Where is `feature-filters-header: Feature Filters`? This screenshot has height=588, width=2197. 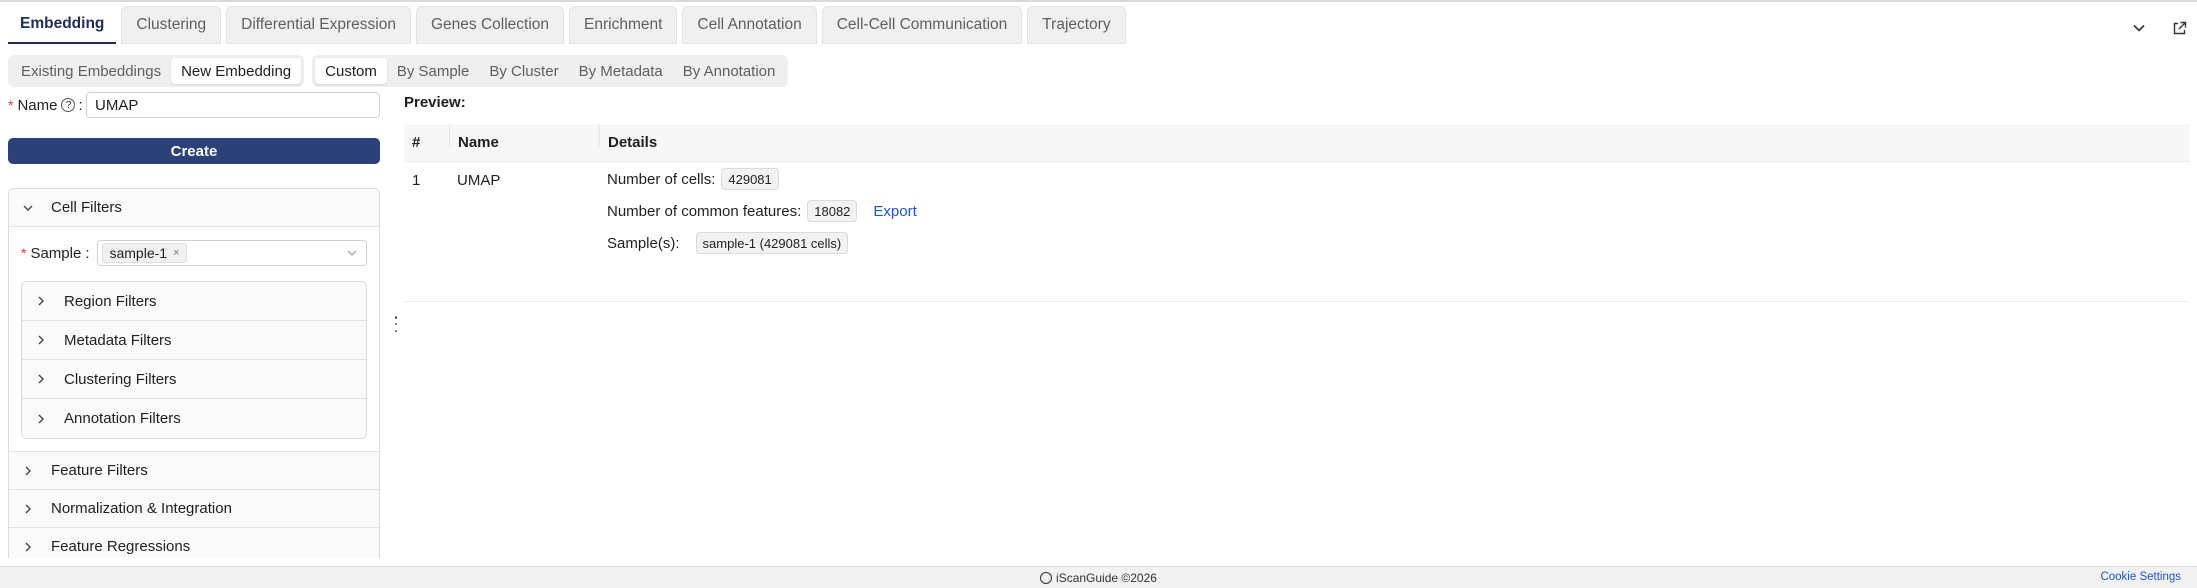
feature-filters-header: Feature Filters is located at coordinates (194, 471).